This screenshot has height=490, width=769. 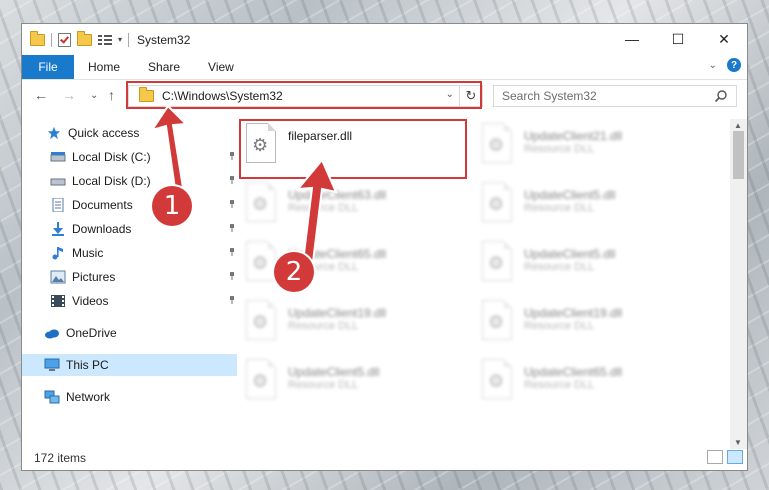 I want to click on search-input: Search System32, so click(x=549, y=96).